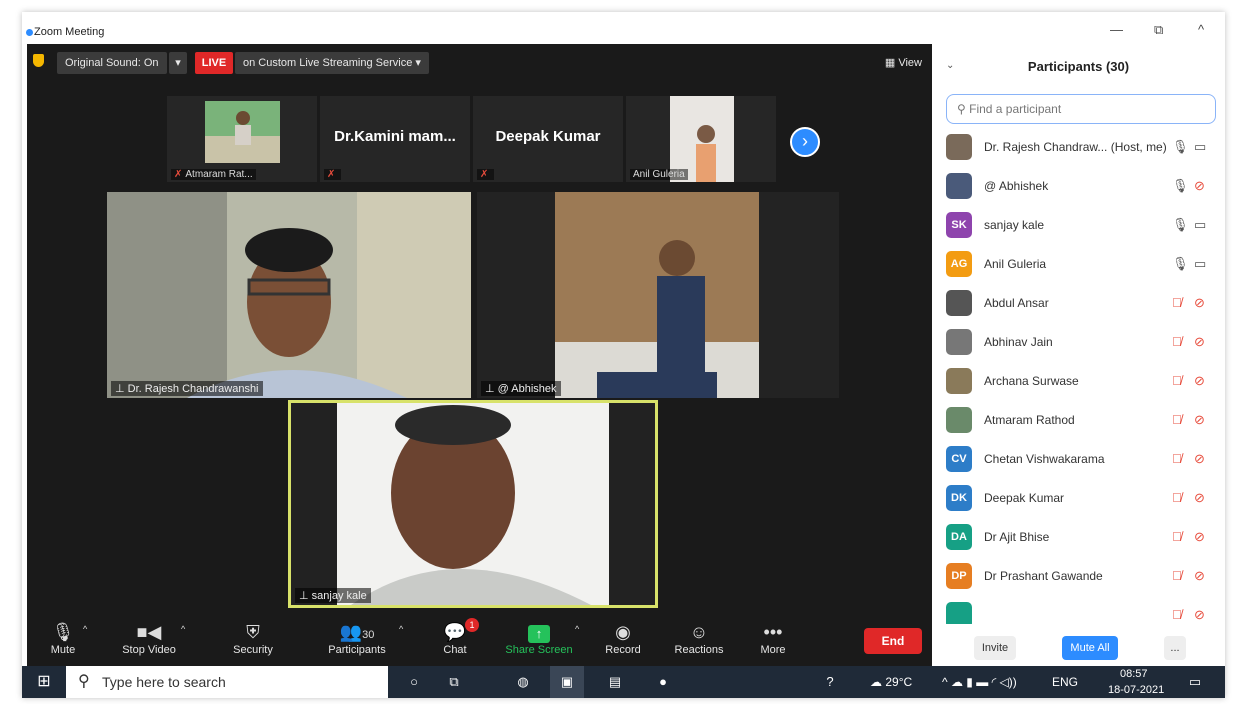 The height and width of the screenshot is (704, 1243). I want to click on restore-button: ⧉, so click(1158, 30).